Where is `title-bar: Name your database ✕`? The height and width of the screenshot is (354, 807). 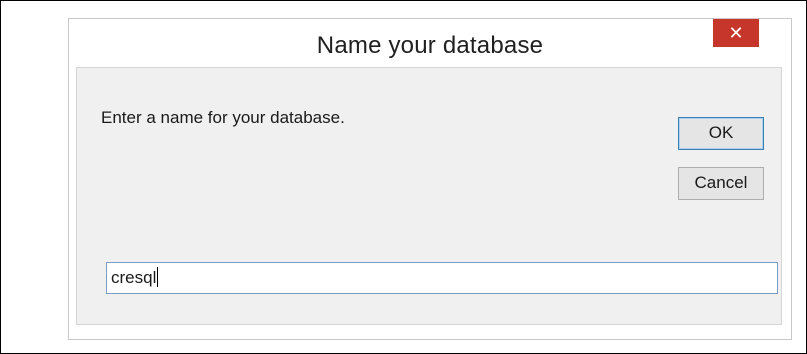
title-bar: Name your database ✕ is located at coordinates (430, 43).